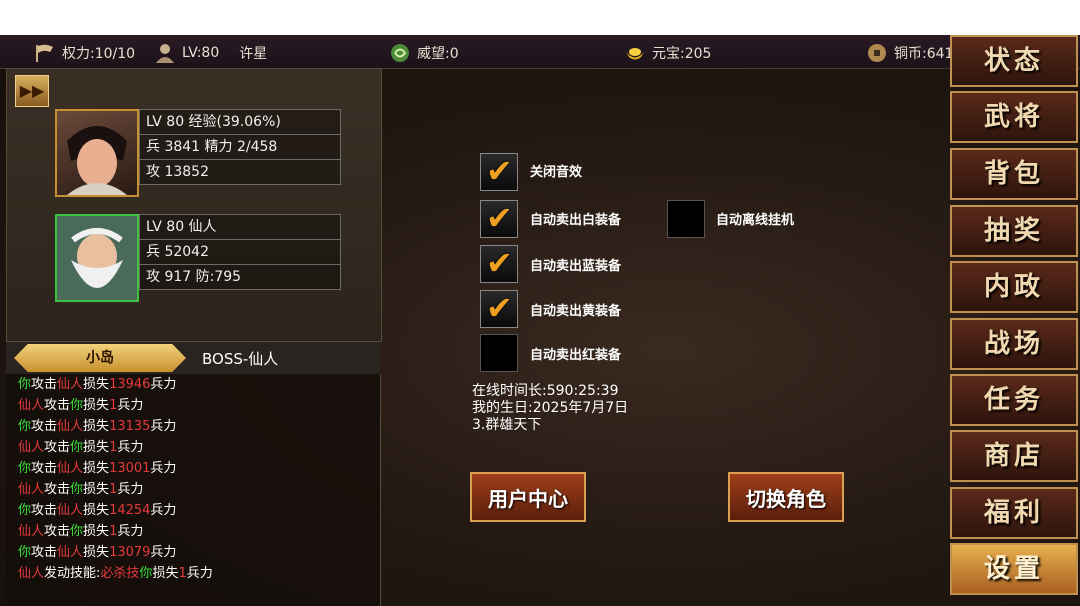 This screenshot has height=606, width=1080. I want to click on sell-red-label: 自动卖出红装备, so click(576, 355).